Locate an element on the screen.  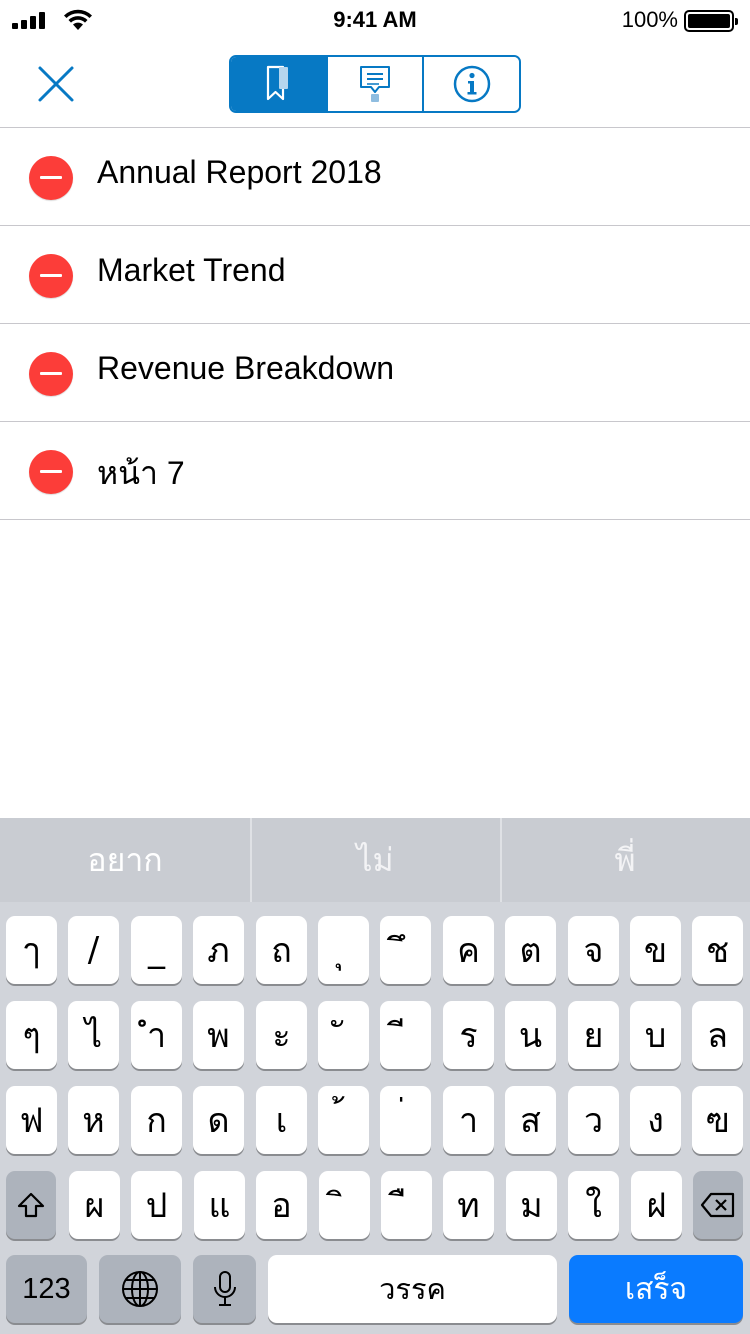
key-row4-0: ผ is located at coordinates (94, 1205).